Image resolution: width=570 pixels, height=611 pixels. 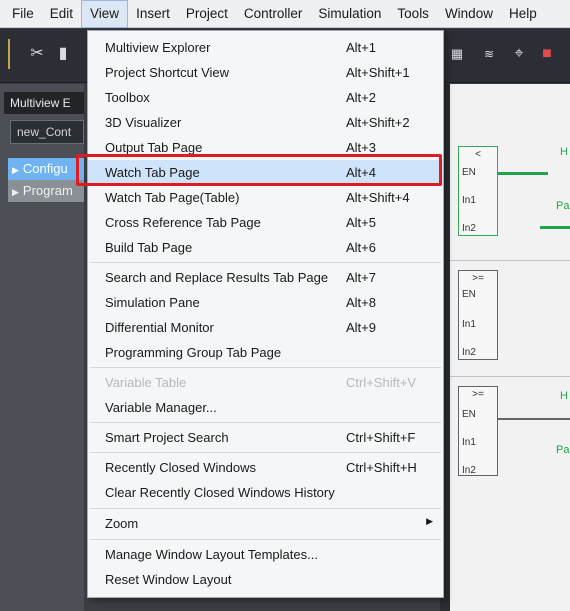 I want to click on binoculars-icon: ⌖, so click(x=519, y=54).